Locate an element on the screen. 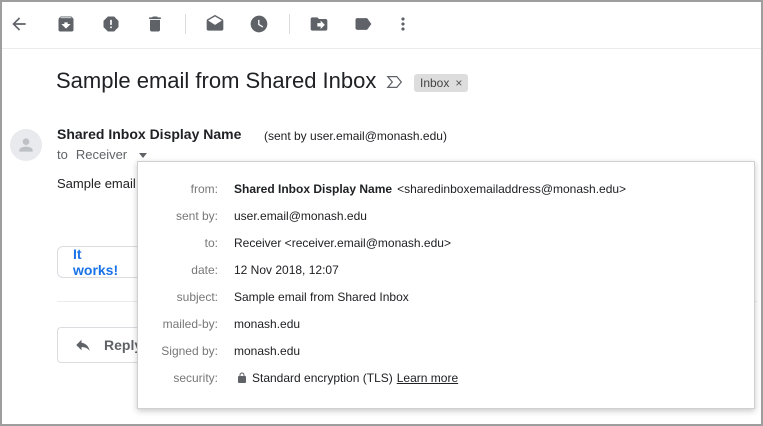 Image resolution: width=763 pixels, height=426 pixels. details-key: date: is located at coordinates (204, 270).